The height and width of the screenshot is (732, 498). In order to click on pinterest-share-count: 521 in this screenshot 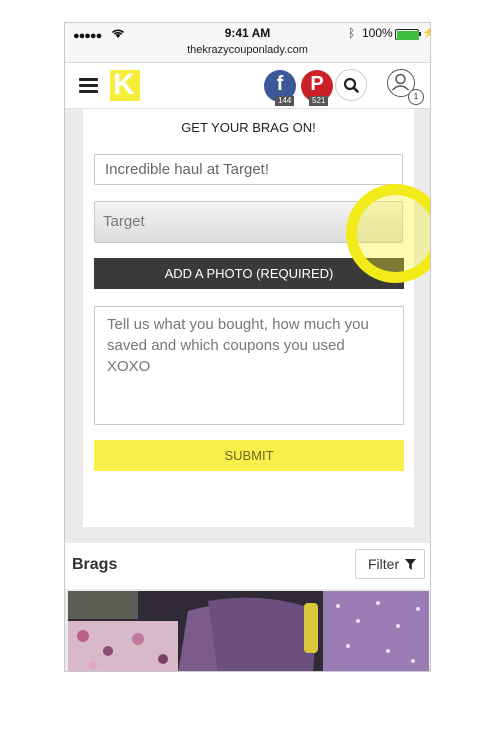, I will do `click(319, 101)`.